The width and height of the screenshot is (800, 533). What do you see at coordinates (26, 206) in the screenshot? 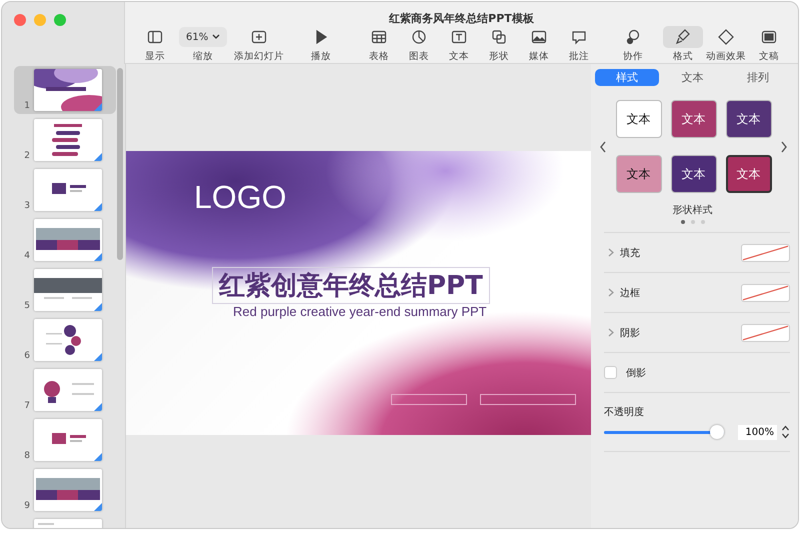
I see `slide-number: 3` at bounding box center [26, 206].